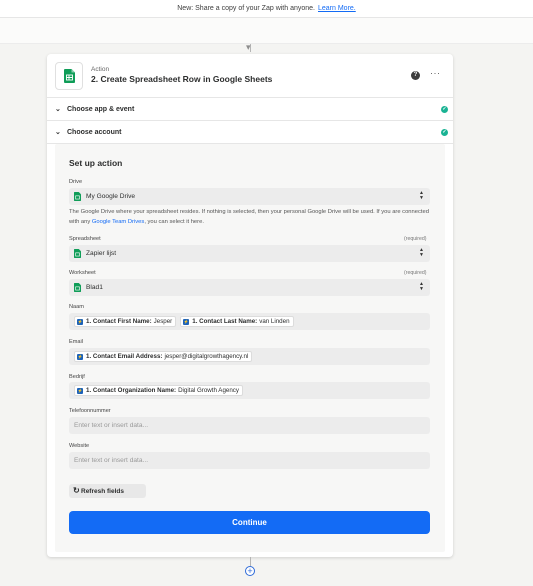 The image size is (533, 586). What do you see at coordinates (76, 307) in the screenshot?
I see `naam-label: Naam` at bounding box center [76, 307].